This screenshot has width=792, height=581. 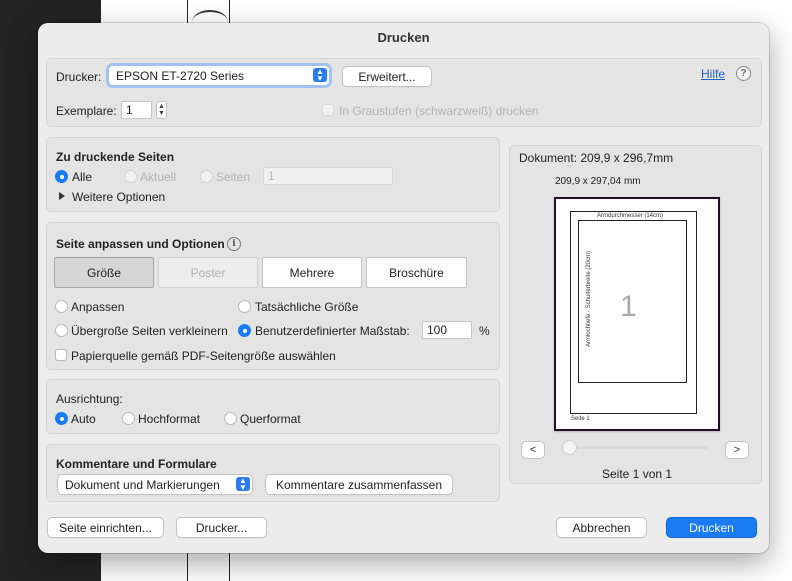 I want to click on orientation-landscape-radio, so click(x=230, y=418).